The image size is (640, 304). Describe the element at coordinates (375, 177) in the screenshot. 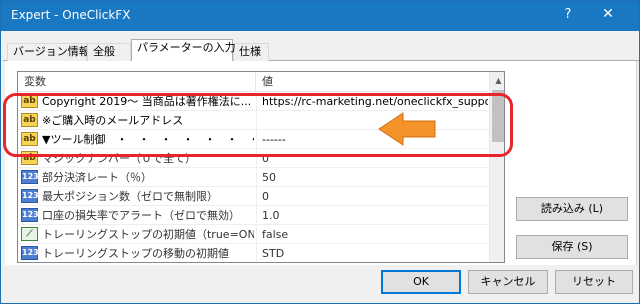

I see `row-value: 50` at that location.